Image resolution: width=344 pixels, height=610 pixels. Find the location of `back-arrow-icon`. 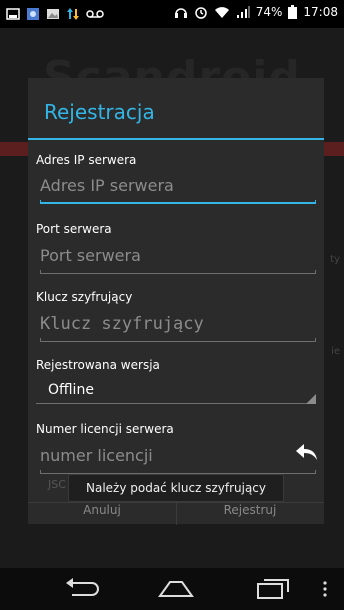

back-arrow-icon is located at coordinates (307, 452).